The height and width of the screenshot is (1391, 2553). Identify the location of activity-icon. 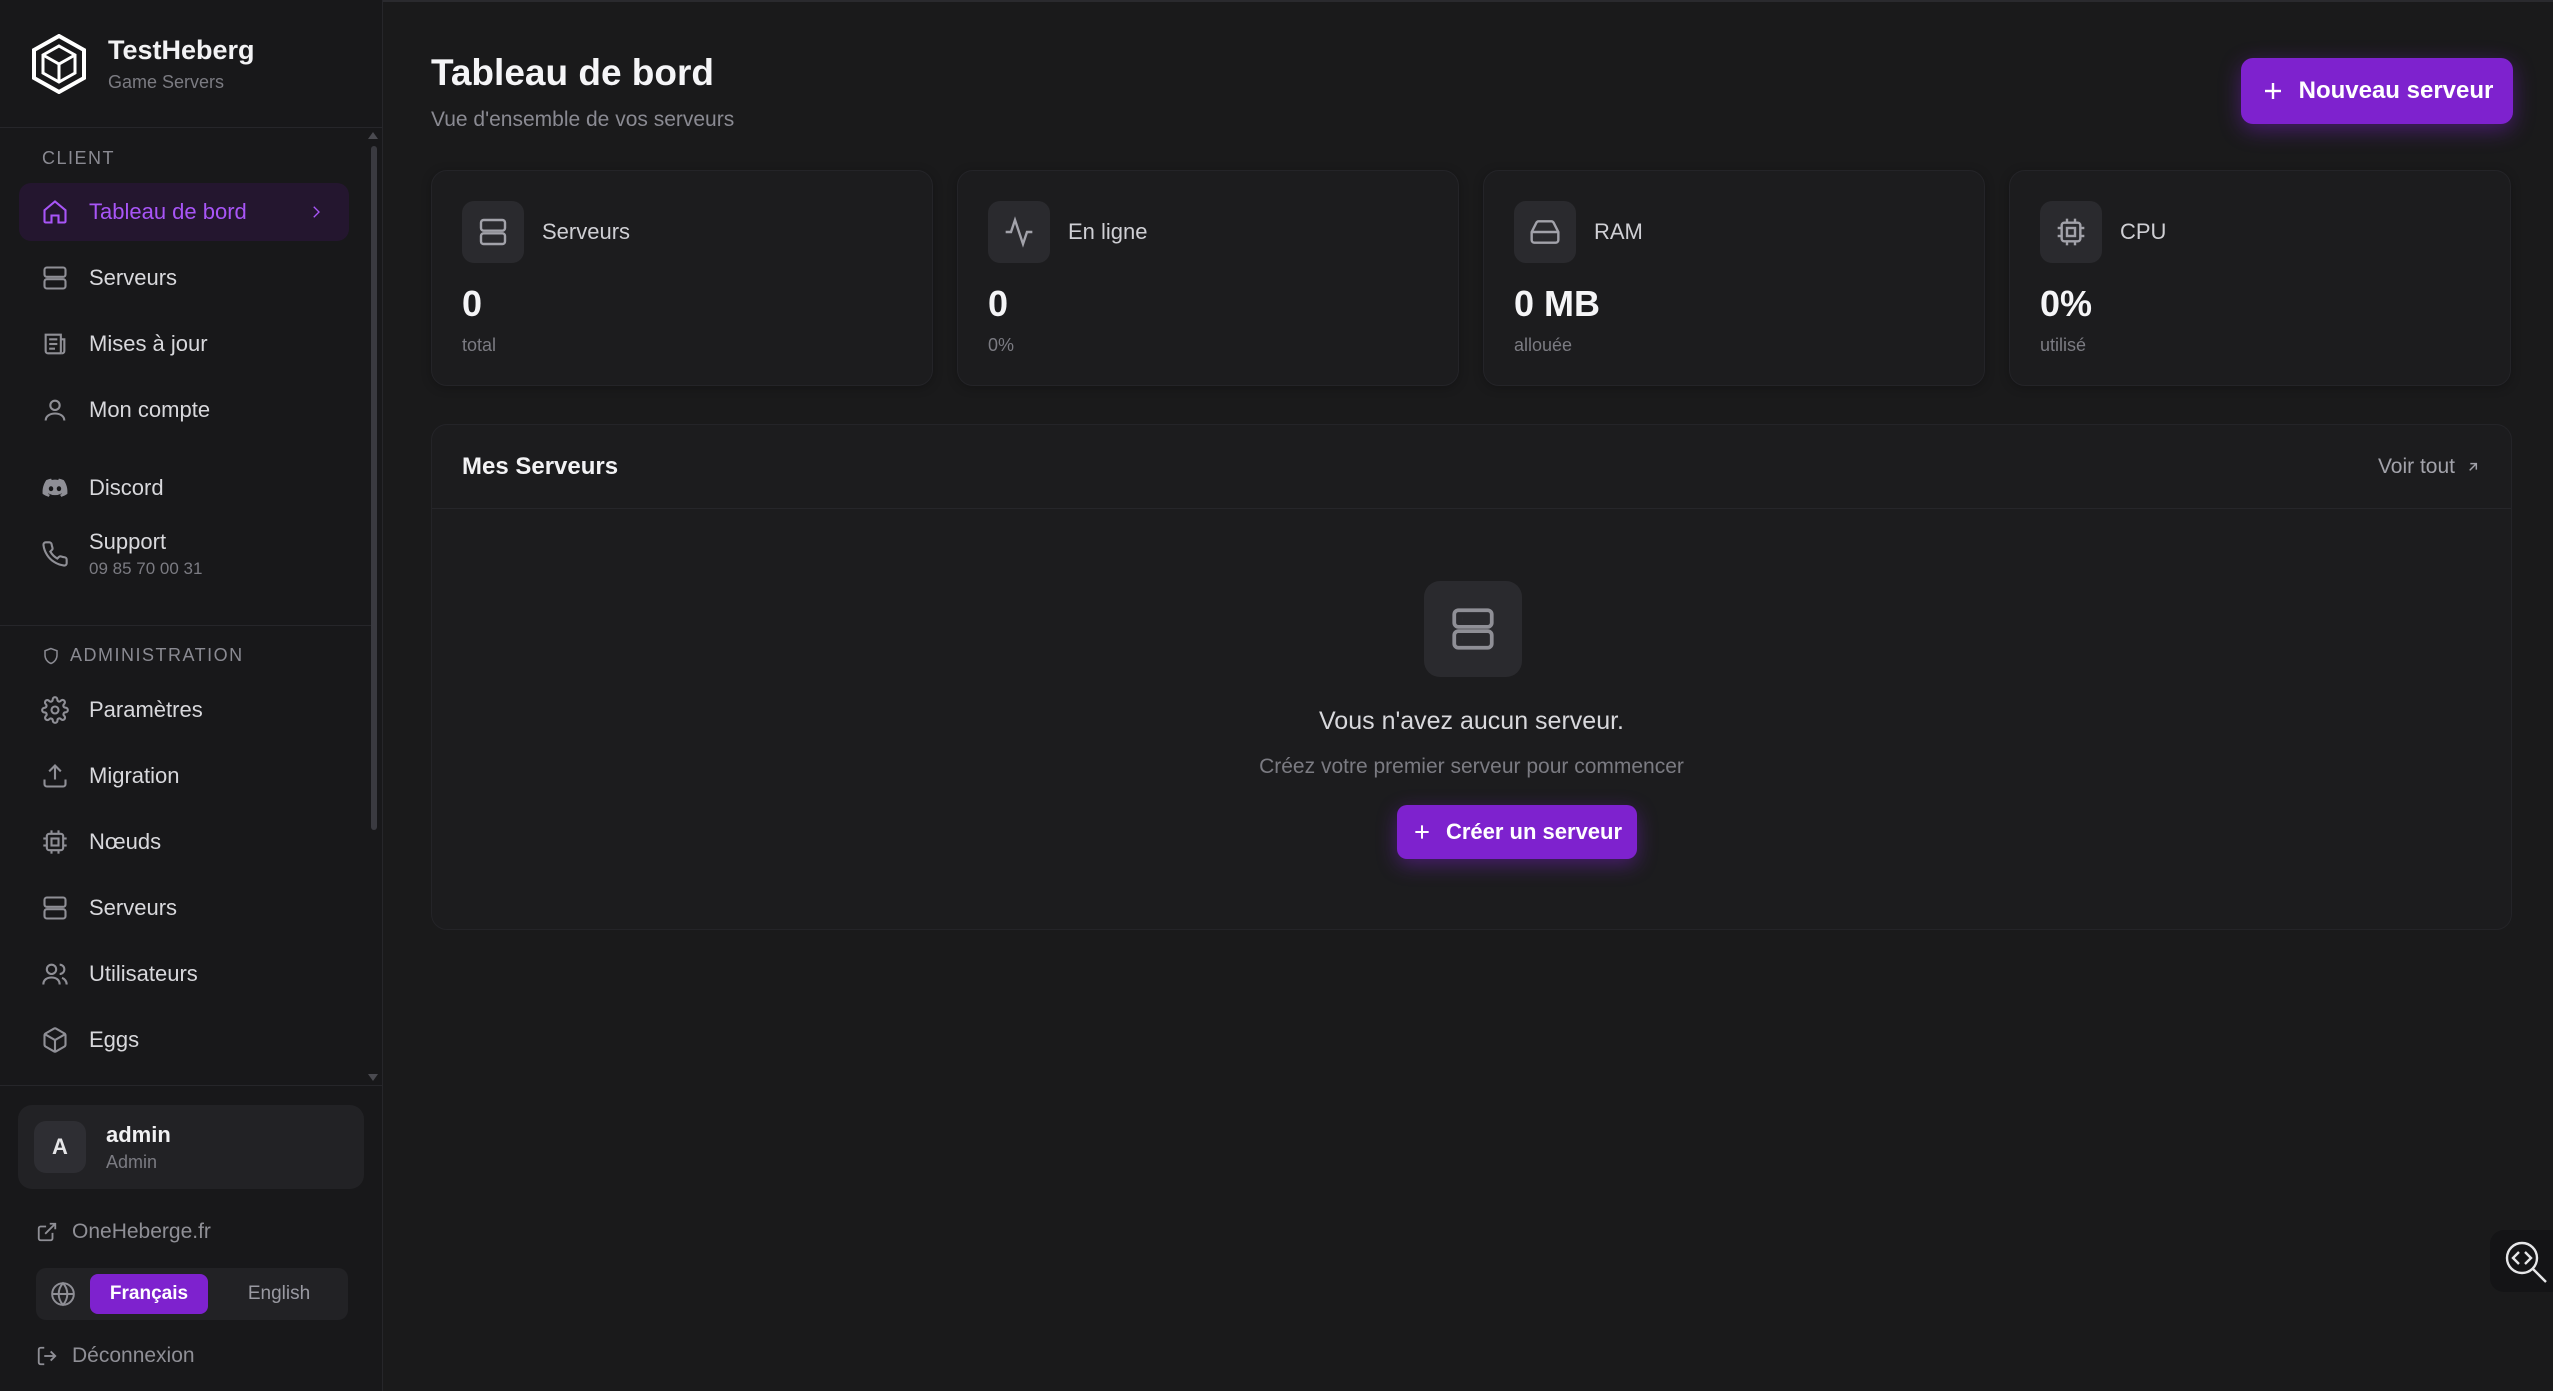
(1019, 232).